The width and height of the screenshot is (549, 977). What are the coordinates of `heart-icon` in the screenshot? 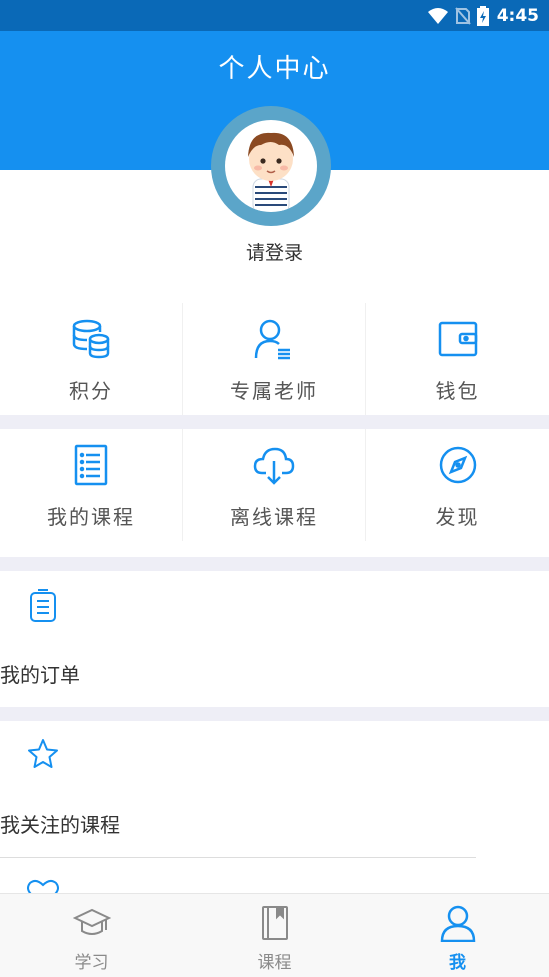 It's located at (43, 886).